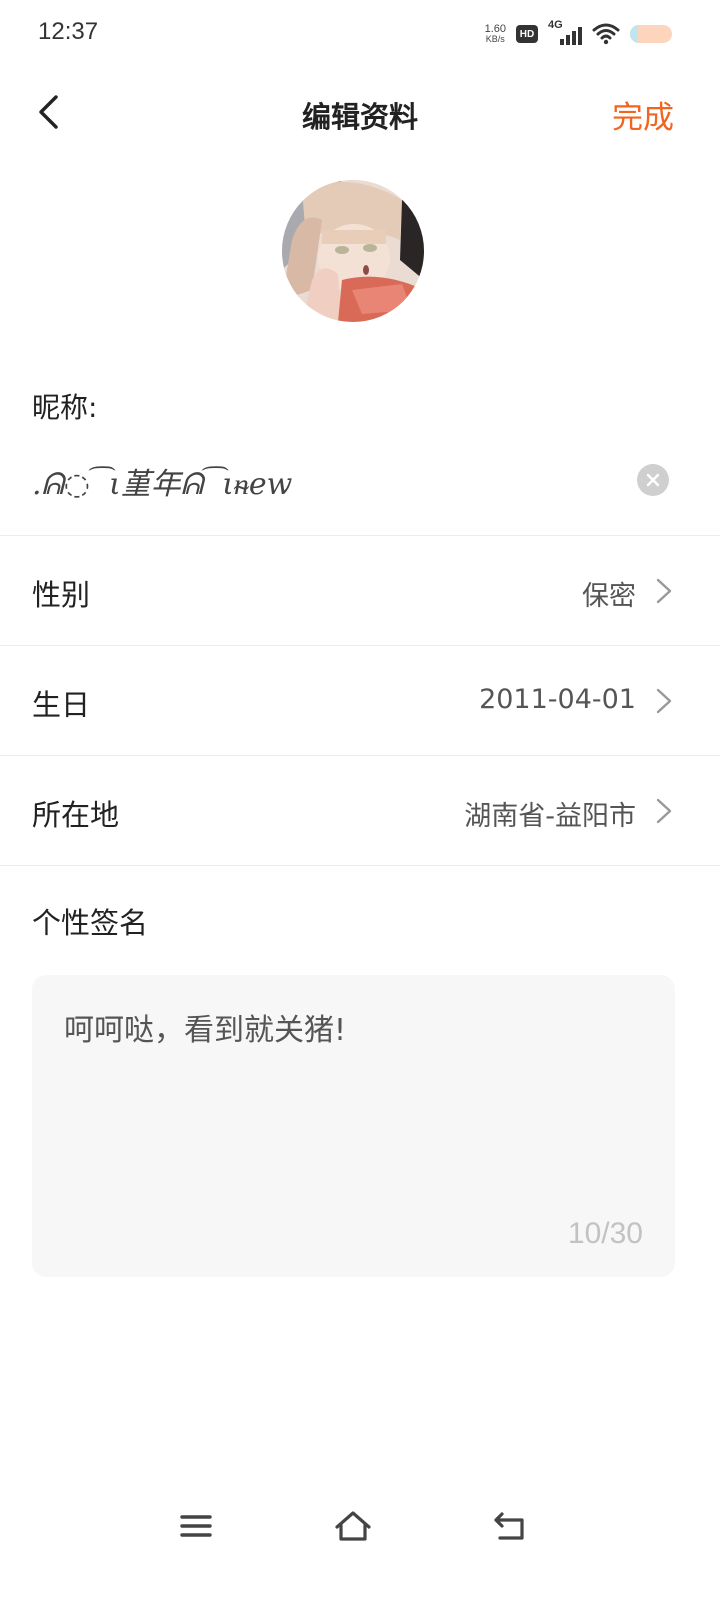  What do you see at coordinates (360, 112) in the screenshot?
I see `header: 编辑资料 完成` at bounding box center [360, 112].